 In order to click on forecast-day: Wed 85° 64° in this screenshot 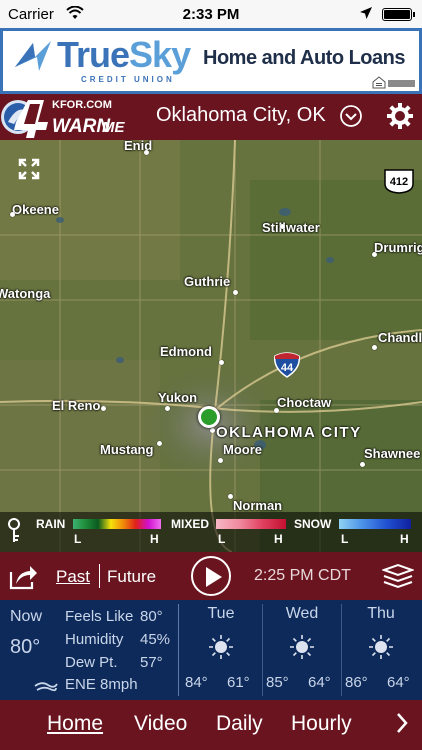, I will do `click(302, 650)`.